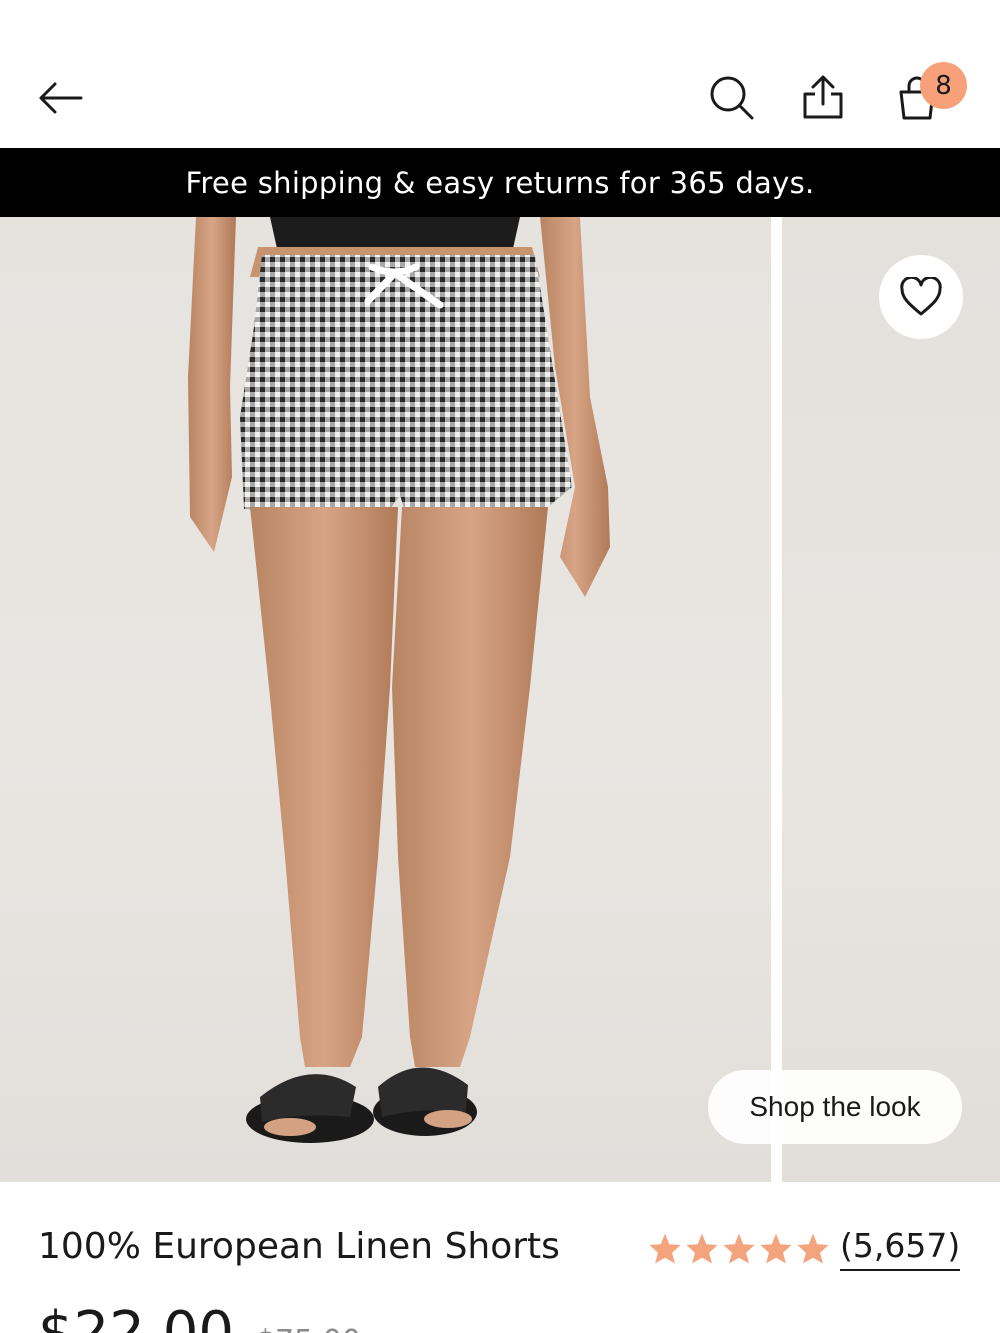 This screenshot has height=1333, width=1000. Describe the element at coordinates (835, 1107) in the screenshot. I see `shop-the-look-button: Shop the look` at that location.